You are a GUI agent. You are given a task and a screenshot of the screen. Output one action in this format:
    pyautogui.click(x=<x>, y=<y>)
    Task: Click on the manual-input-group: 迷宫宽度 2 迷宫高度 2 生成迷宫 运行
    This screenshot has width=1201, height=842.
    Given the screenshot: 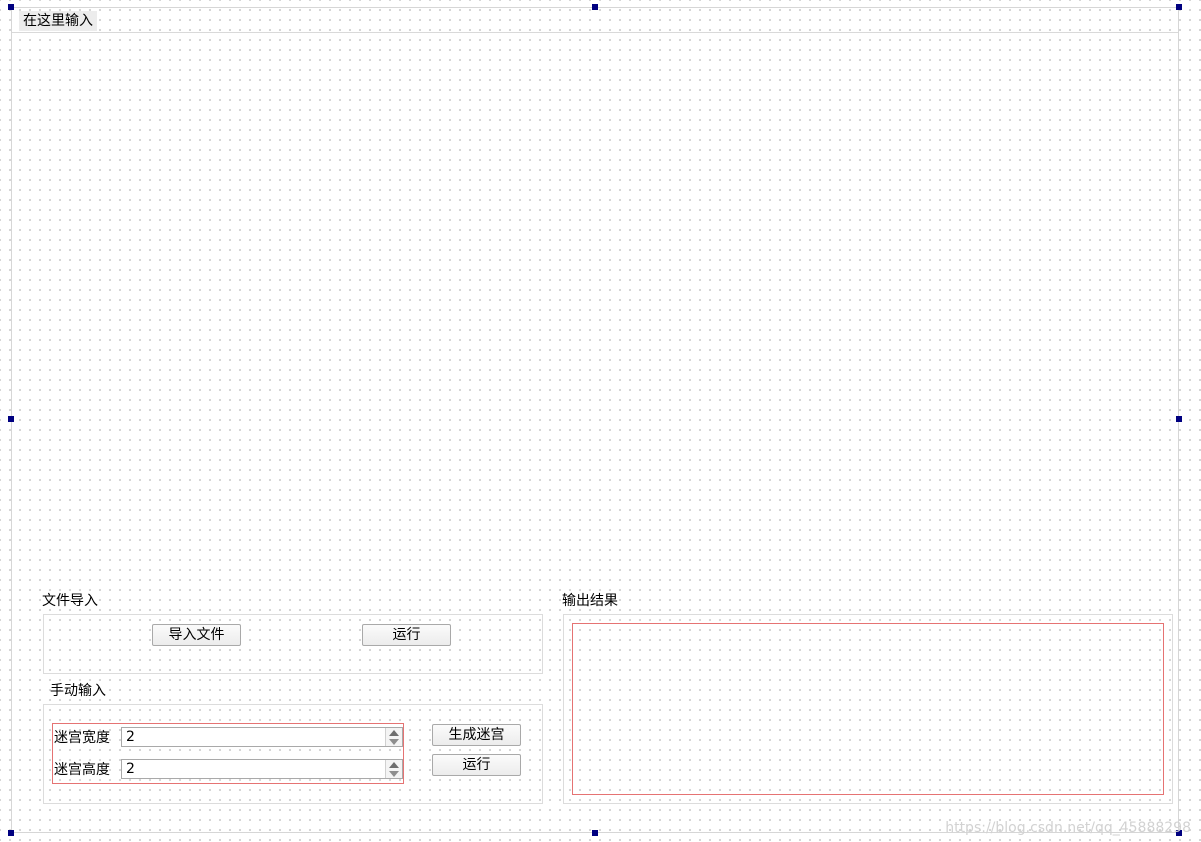 What is the action you would take?
    pyautogui.click(x=293, y=754)
    